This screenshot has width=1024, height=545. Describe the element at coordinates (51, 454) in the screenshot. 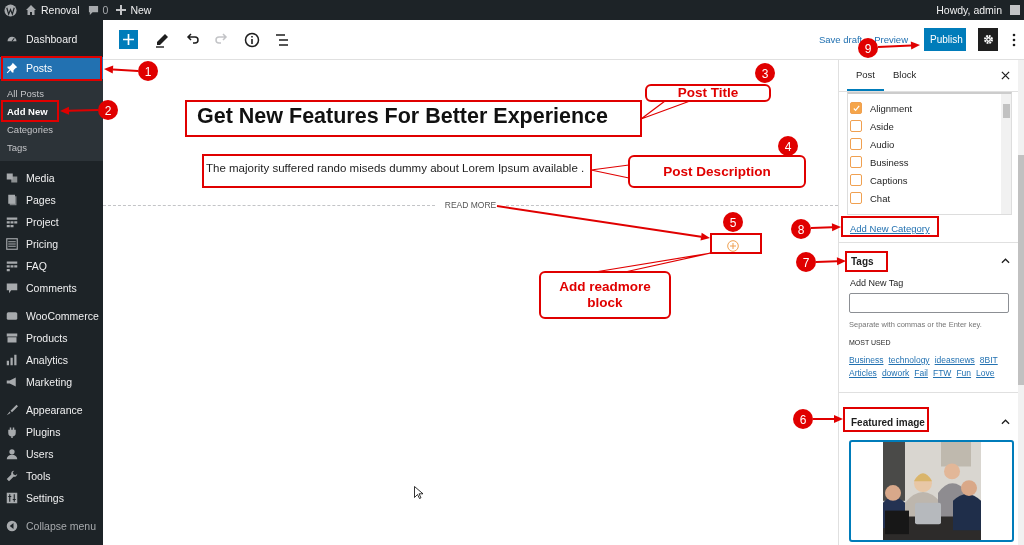

I see `sidebar-item: Users` at that location.